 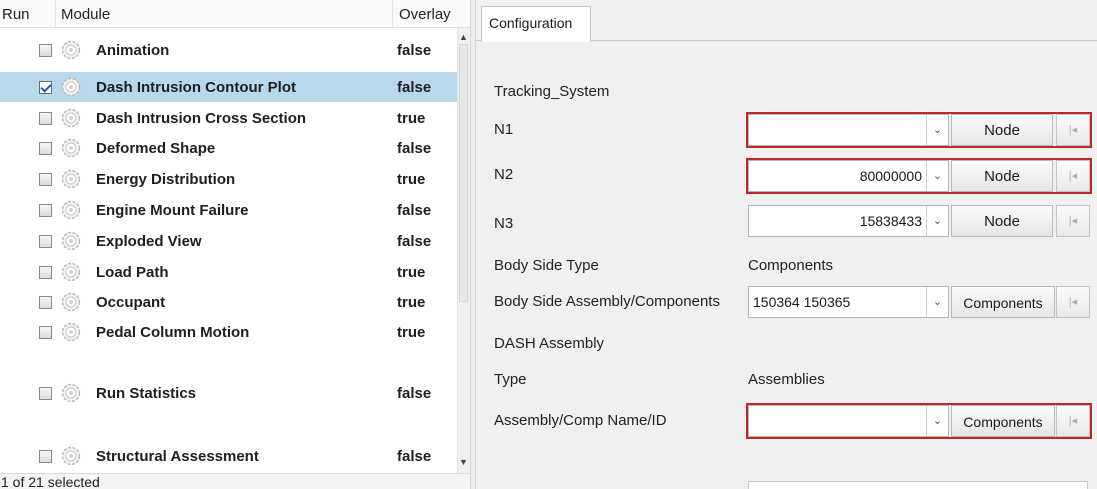 What do you see at coordinates (132, 272) in the screenshot?
I see `module-name: Load Path` at bounding box center [132, 272].